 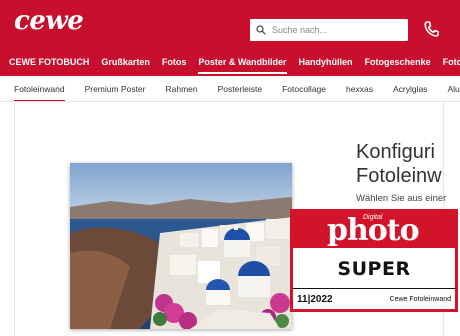 What do you see at coordinates (420, 299) in the screenshot?
I see `badge-product: Cewe Fotoleinwand` at bounding box center [420, 299].